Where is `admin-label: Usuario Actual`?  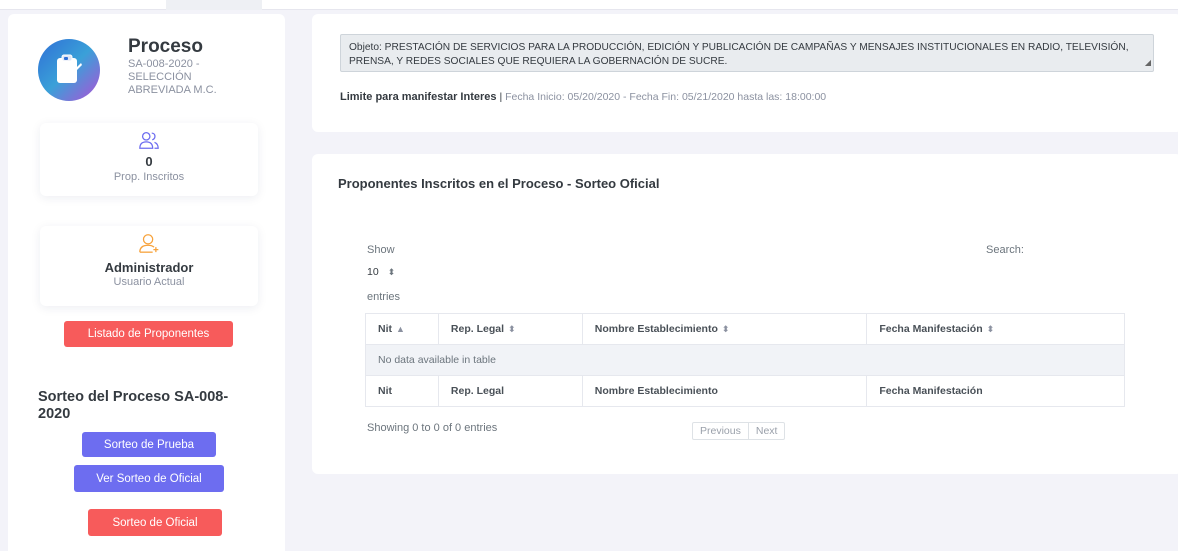
admin-label: Usuario Actual is located at coordinates (149, 282).